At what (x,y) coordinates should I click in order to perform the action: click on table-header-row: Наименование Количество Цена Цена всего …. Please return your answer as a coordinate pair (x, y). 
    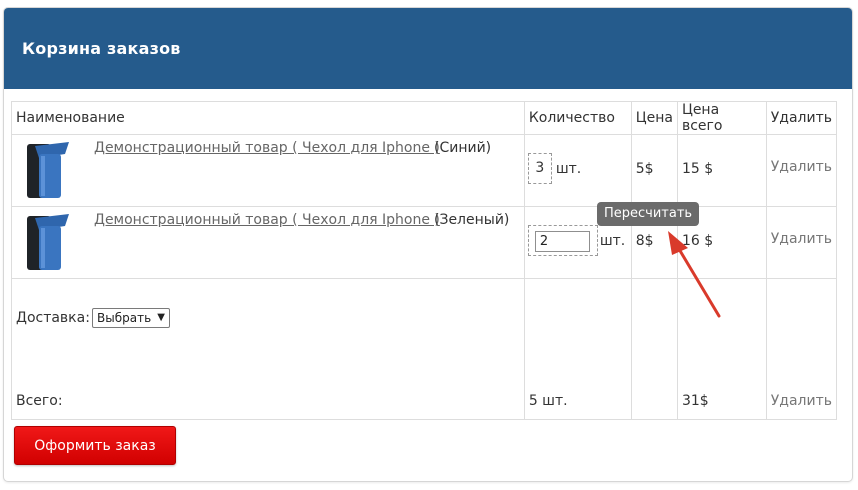
    Looking at the image, I should click on (424, 118).